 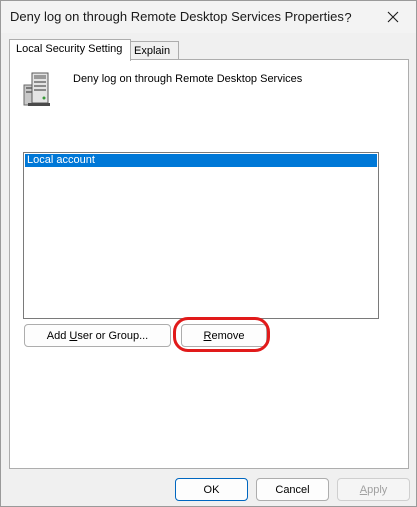 I want to click on help-button: ?, so click(x=348, y=17).